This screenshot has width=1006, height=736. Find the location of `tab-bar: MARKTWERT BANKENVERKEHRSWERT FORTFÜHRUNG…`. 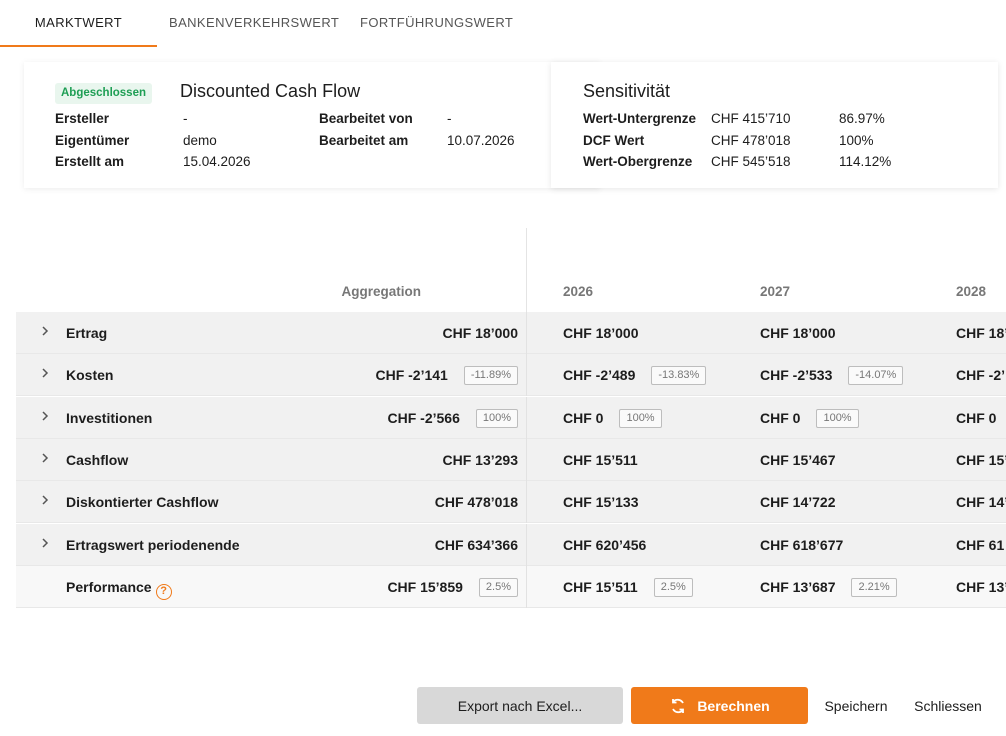

tab-bar: MARKTWERT BANKENVERKEHRSWERT FORTFÜHRUNG… is located at coordinates (256, 23).